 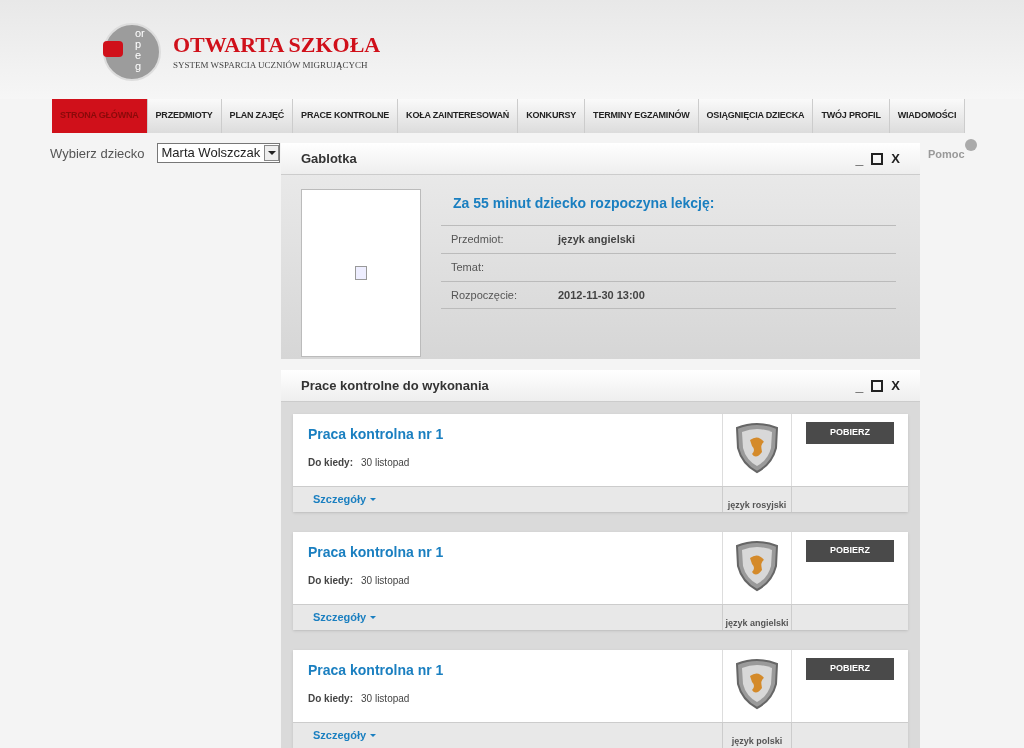 I want to click on field-label: Przedmiot:, so click(x=478, y=240).